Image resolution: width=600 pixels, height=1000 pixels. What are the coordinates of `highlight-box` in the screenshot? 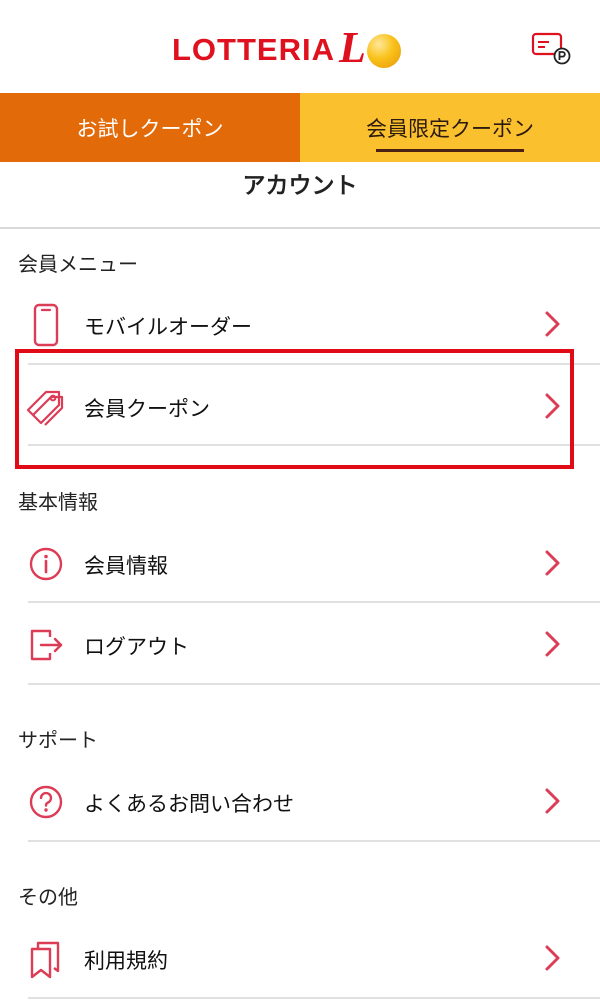 It's located at (294, 409).